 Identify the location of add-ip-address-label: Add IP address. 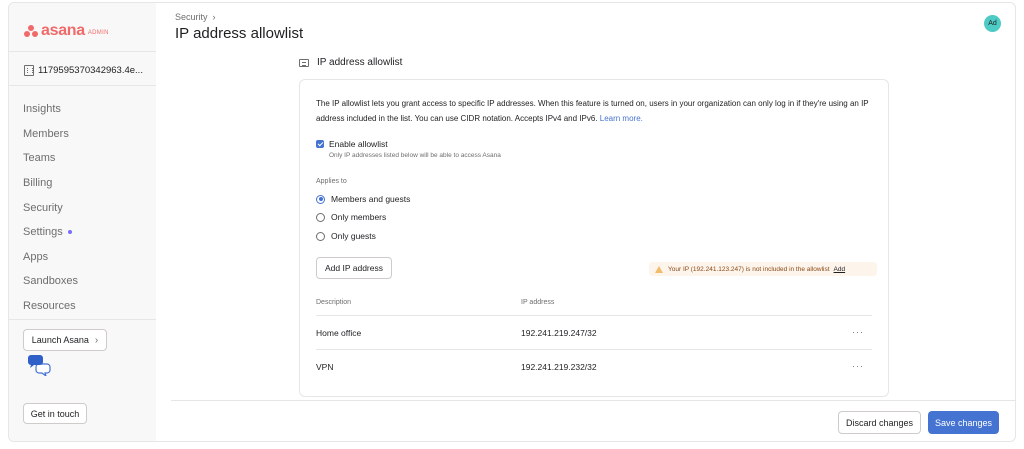
(354, 268).